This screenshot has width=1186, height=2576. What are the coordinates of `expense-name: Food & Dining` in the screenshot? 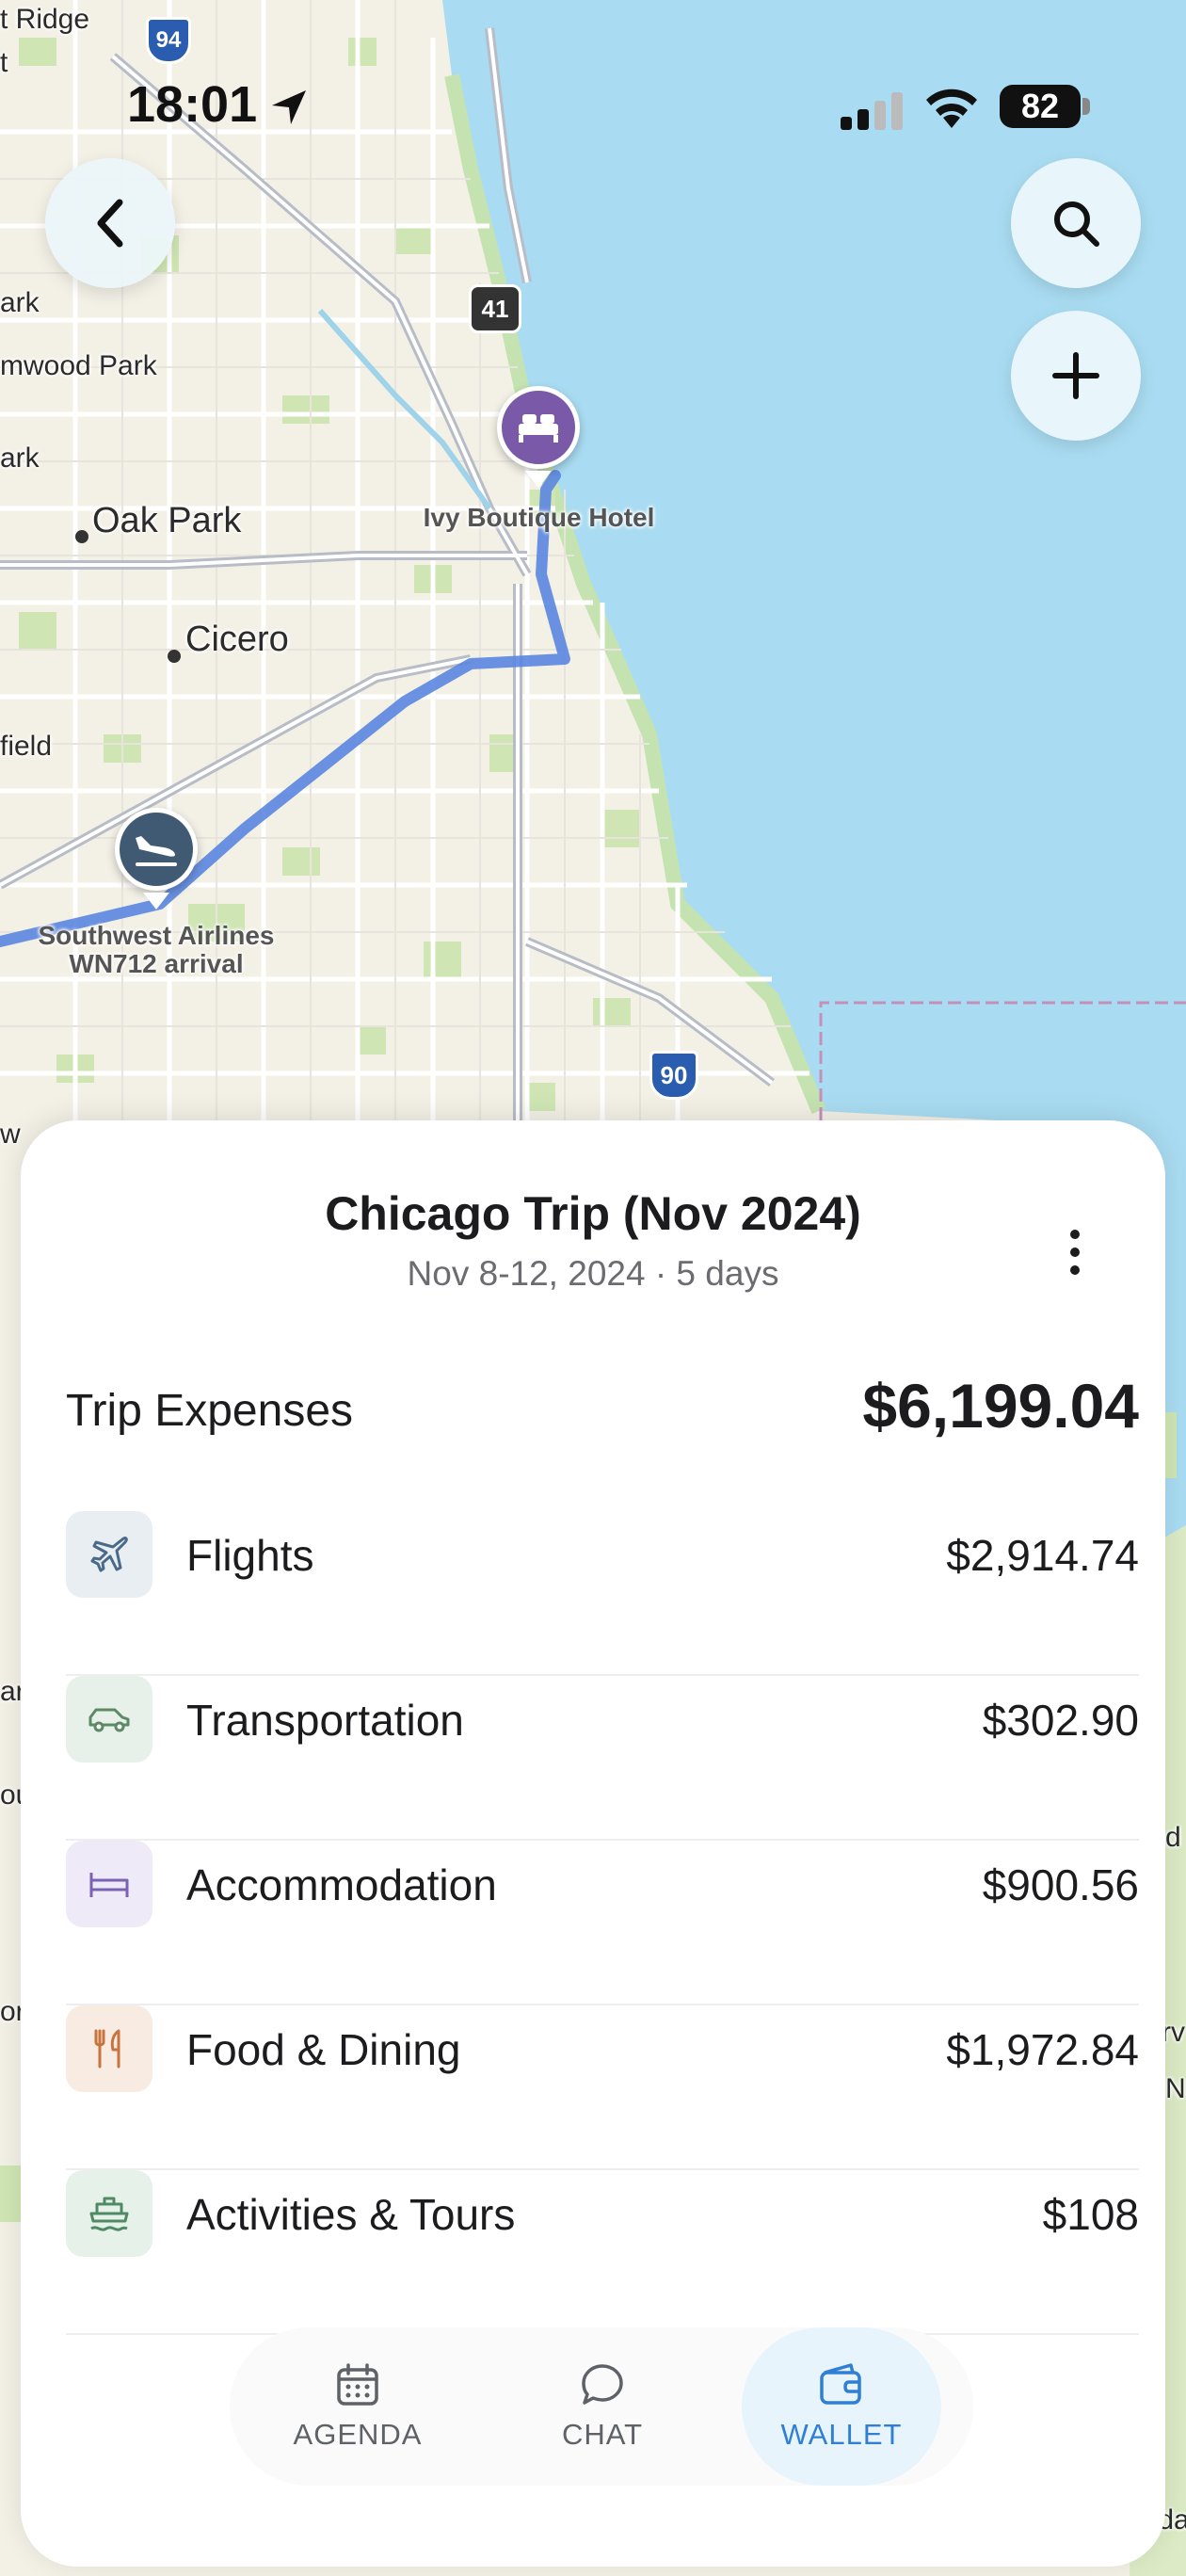 It's located at (323, 2049).